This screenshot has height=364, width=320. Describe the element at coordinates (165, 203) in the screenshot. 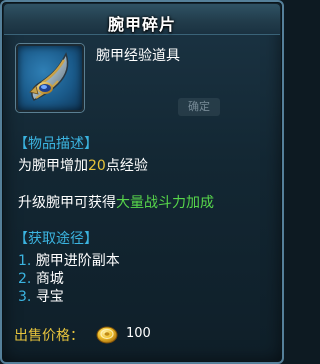

I see `power-bonus-text: 大量战斗力加成` at that location.